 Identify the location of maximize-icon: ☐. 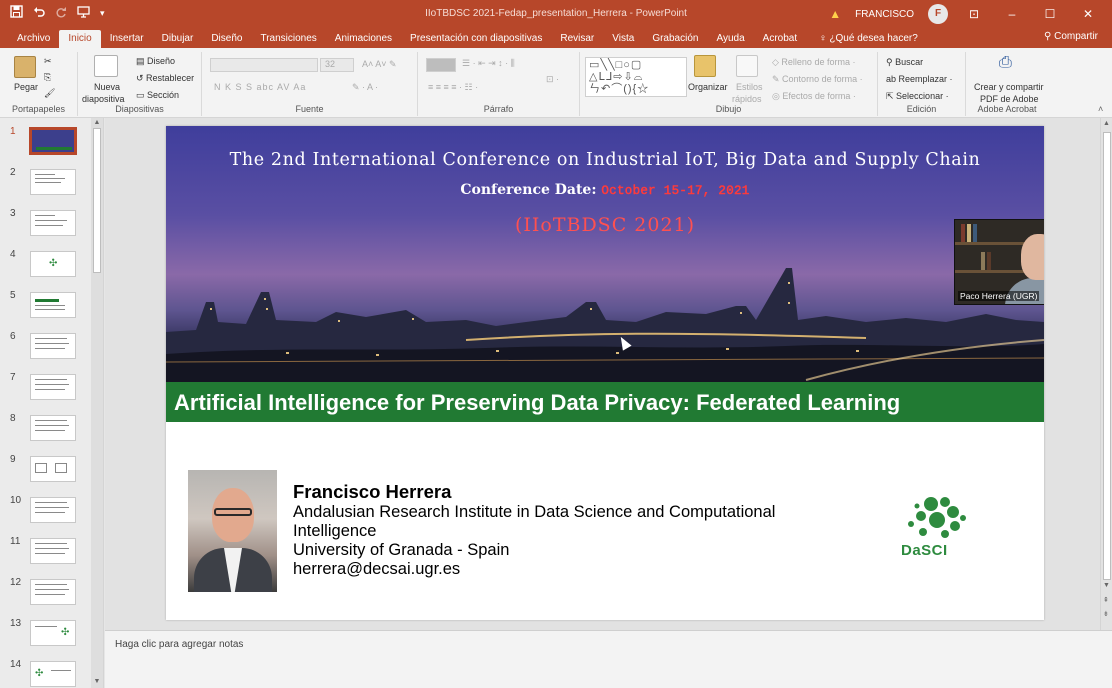
(1050, 14).